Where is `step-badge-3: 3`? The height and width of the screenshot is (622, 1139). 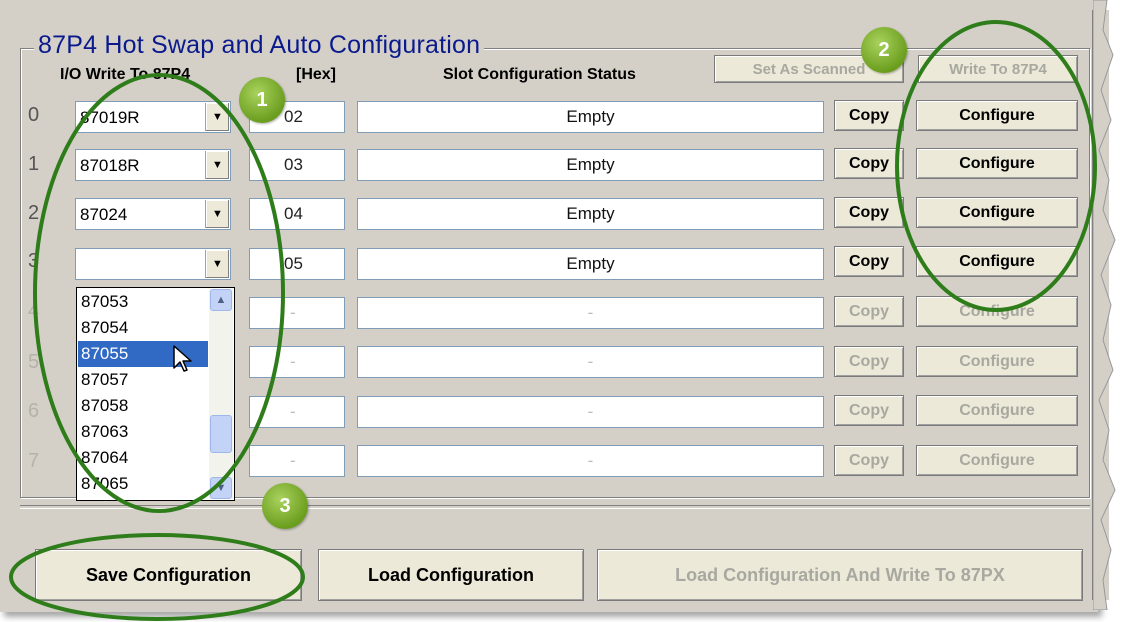 step-badge-3: 3 is located at coordinates (285, 506).